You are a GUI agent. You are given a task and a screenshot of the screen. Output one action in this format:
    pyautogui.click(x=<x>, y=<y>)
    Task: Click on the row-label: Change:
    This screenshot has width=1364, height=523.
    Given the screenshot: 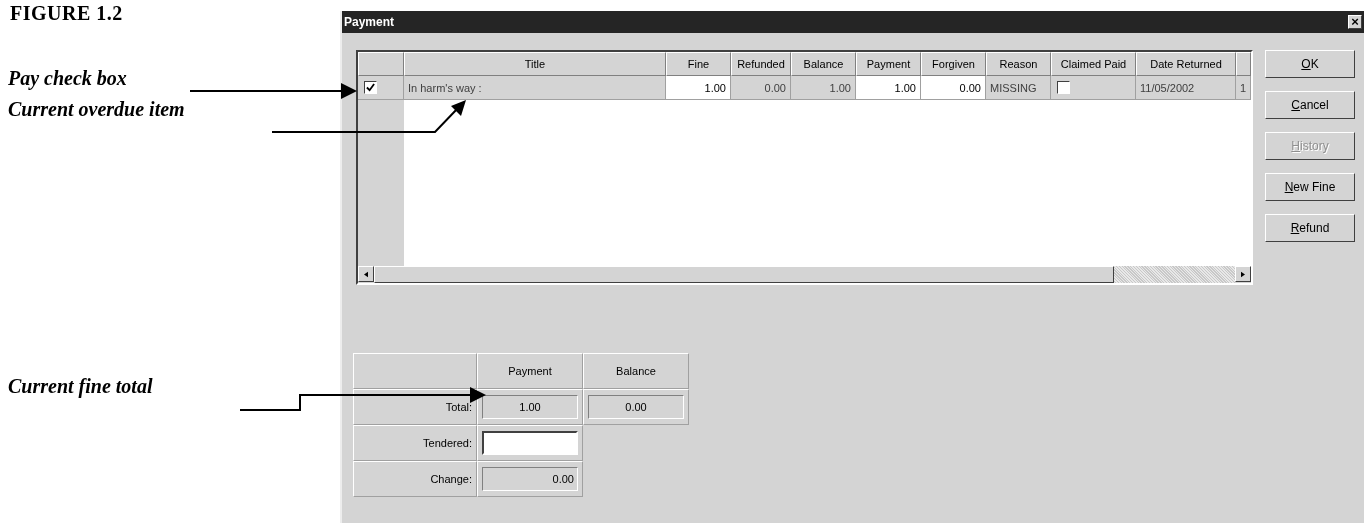 What is the action you would take?
    pyautogui.click(x=415, y=479)
    